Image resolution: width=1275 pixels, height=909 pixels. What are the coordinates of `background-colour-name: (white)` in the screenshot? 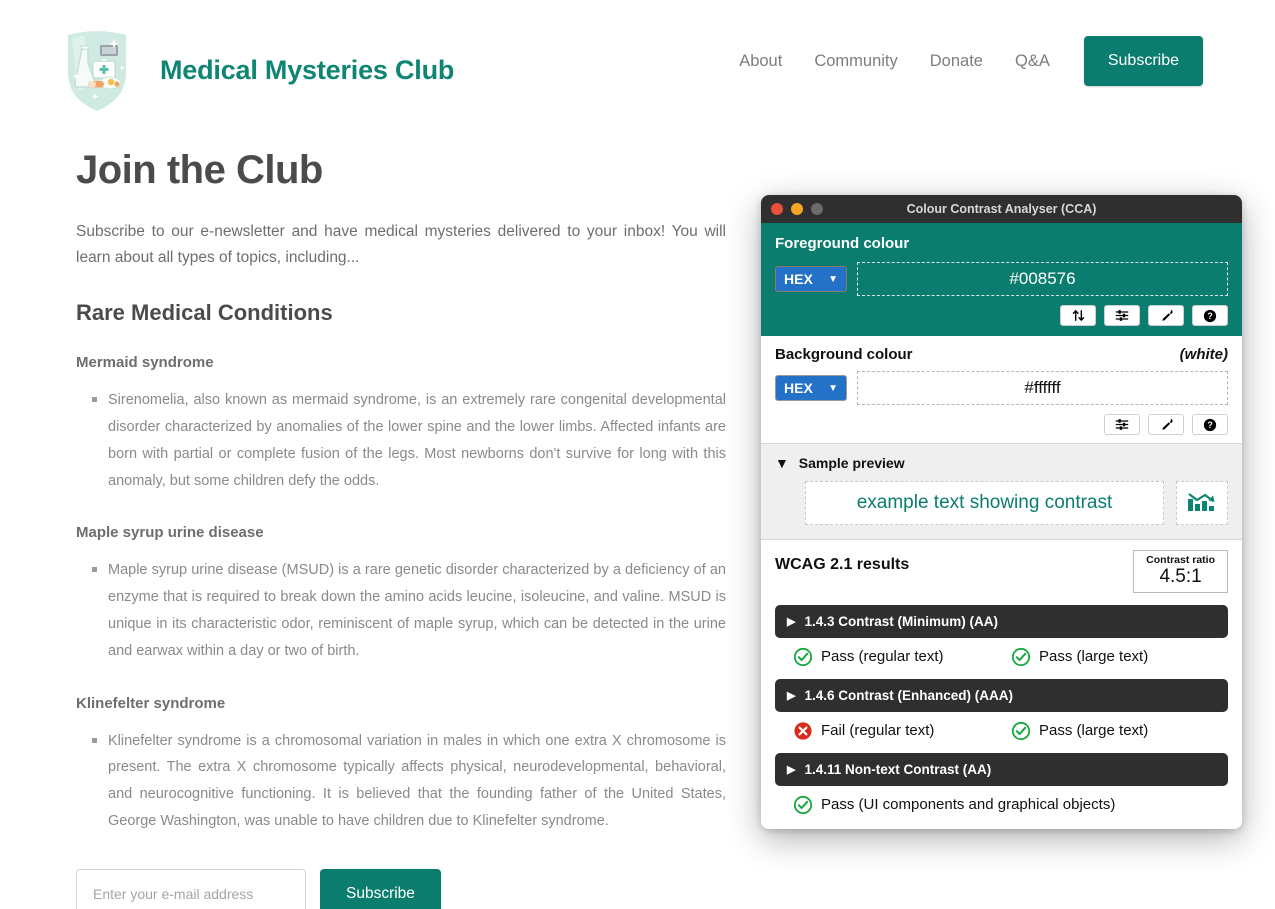 It's located at (1203, 354).